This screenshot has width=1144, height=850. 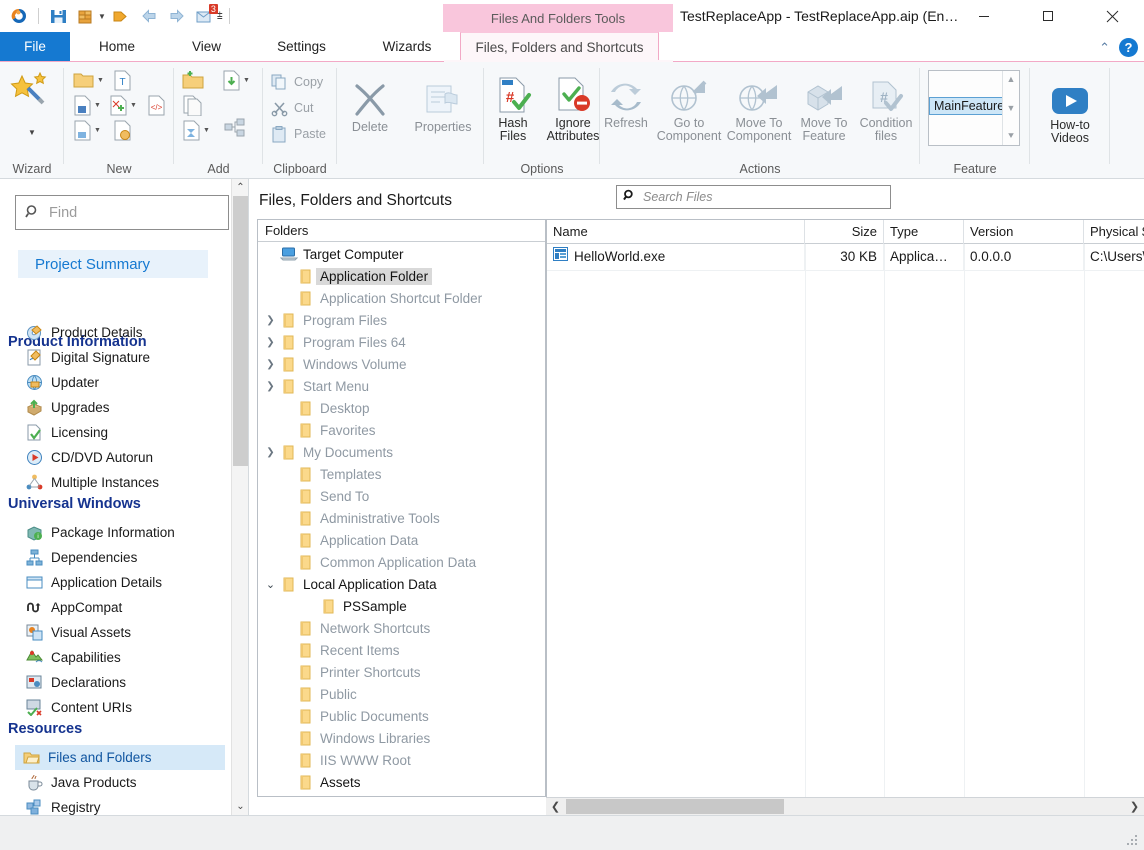 I want to click on tab-wizards: Wizards, so click(x=407, y=47).